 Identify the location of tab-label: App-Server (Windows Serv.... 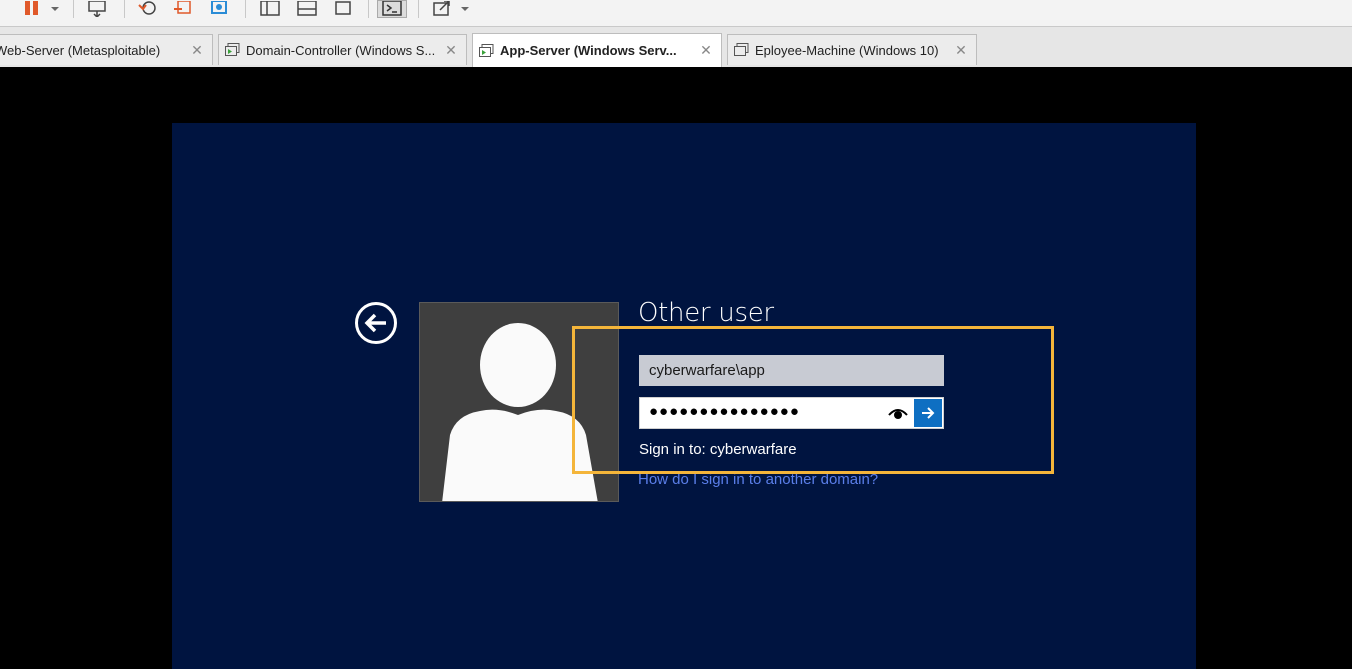
(588, 50).